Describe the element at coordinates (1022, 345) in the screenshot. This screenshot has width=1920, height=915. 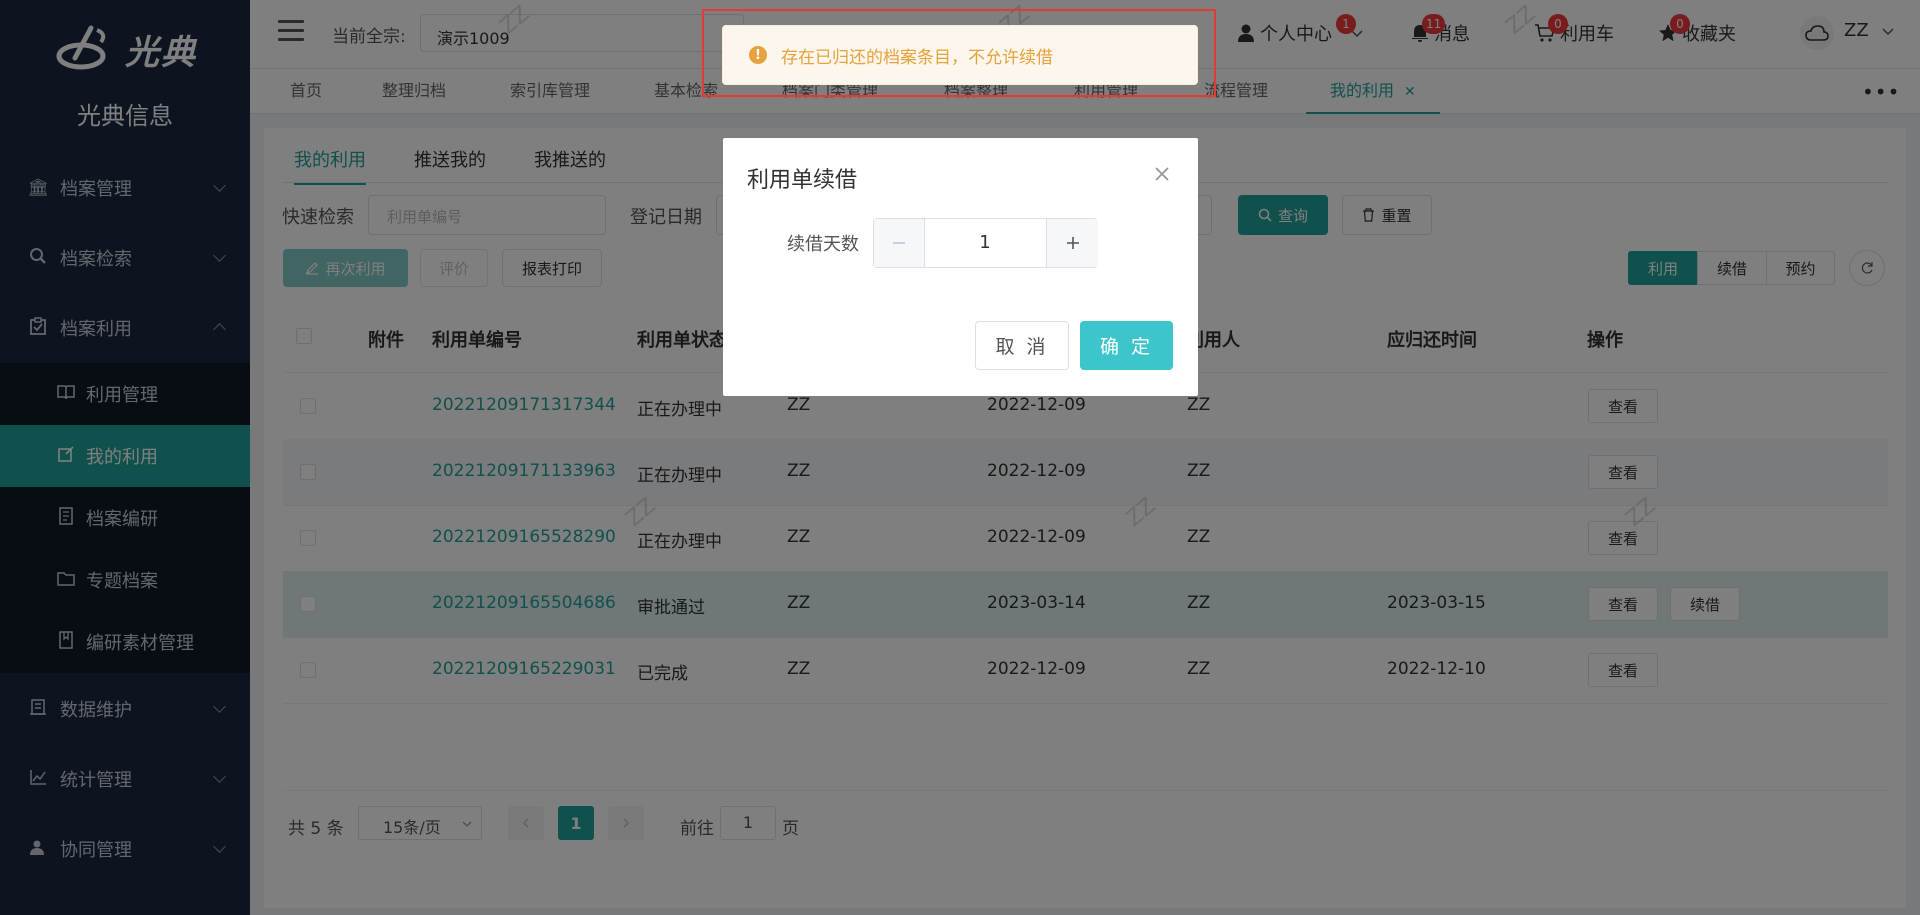
I see `cancel-button: 取 消` at that location.